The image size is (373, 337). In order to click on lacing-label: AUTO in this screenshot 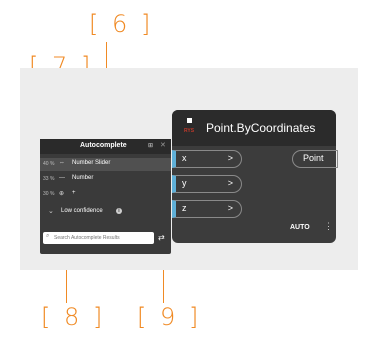, I will do `click(300, 227)`.